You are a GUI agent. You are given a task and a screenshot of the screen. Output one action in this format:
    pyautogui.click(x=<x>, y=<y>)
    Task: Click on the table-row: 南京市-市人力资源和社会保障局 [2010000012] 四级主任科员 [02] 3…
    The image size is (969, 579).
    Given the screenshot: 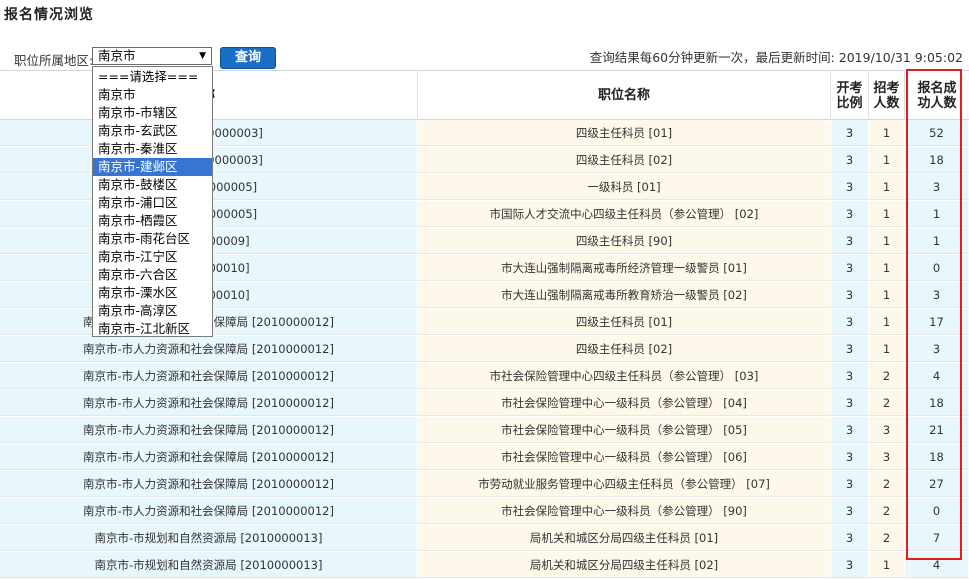 What is the action you would take?
    pyautogui.click(x=484, y=349)
    